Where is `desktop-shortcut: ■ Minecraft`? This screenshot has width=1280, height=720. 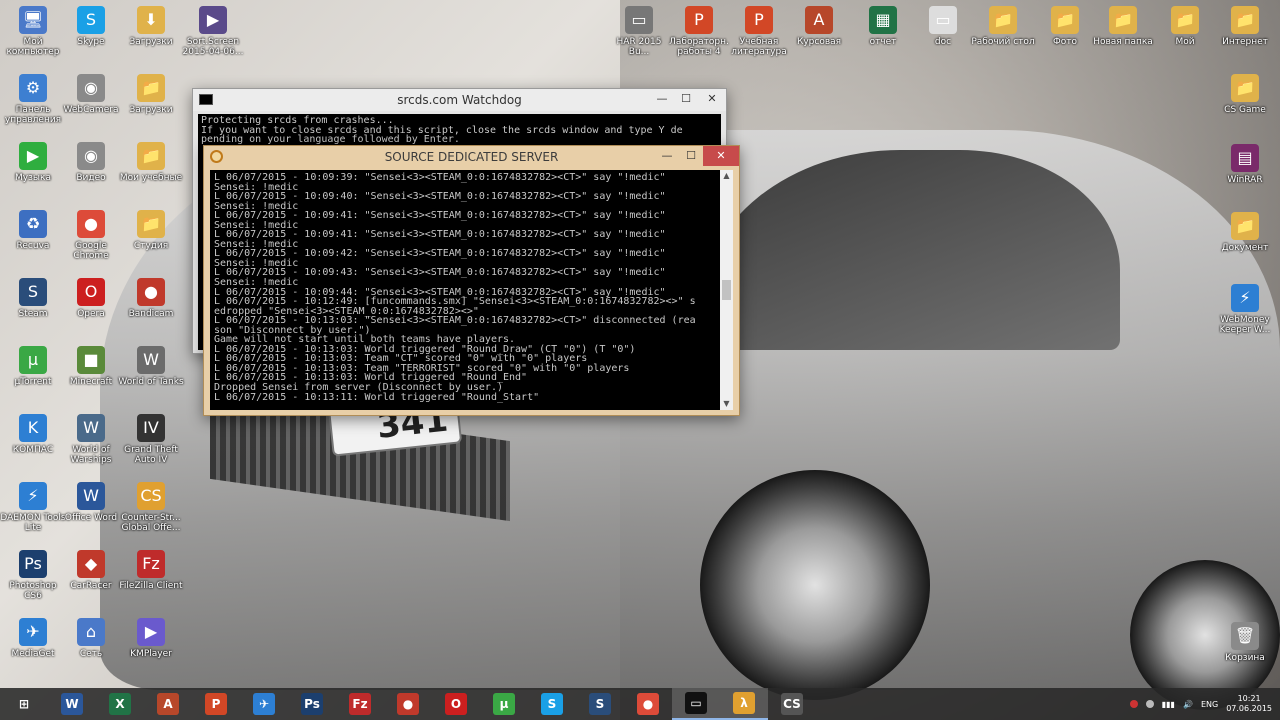 desktop-shortcut: ■ Minecraft is located at coordinates (91, 366).